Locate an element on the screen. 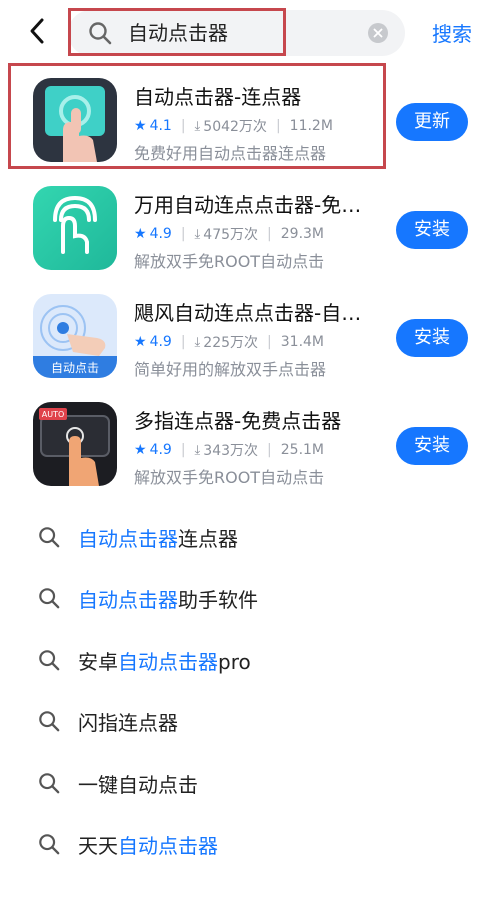 This screenshot has height=911, width=500. chevron-left-icon is located at coordinates (37, 31).